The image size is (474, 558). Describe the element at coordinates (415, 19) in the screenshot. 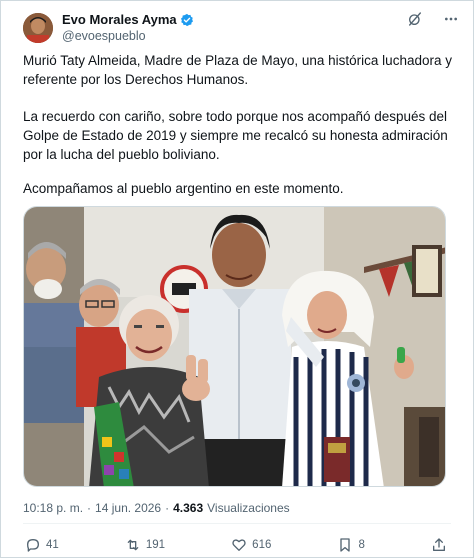

I see `grok-icon` at that location.